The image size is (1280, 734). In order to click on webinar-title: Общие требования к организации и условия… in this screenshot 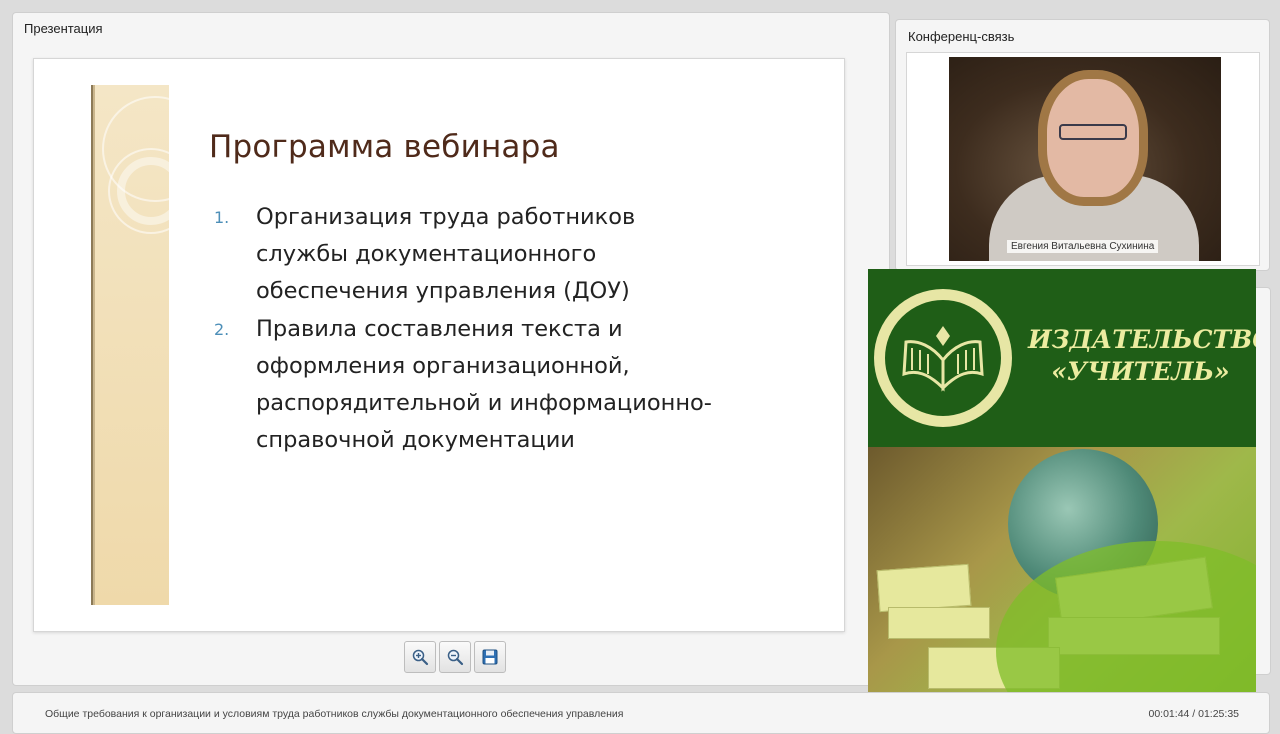, I will do `click(334, 714)`.